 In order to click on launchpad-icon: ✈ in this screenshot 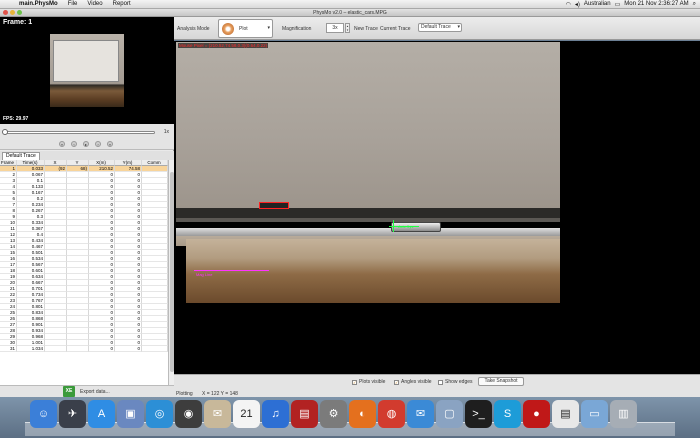, I will do `click(72, 414)`.